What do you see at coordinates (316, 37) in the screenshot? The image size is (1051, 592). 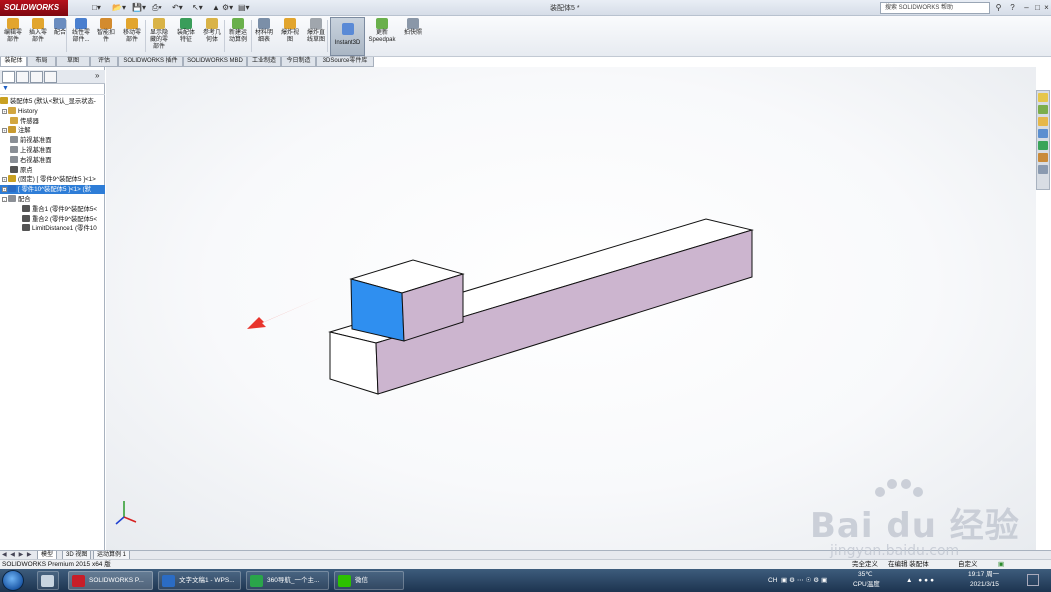 I see `ribbon-button-explode-line: 爆炸直 线草图` at bounding box center [316, 37].